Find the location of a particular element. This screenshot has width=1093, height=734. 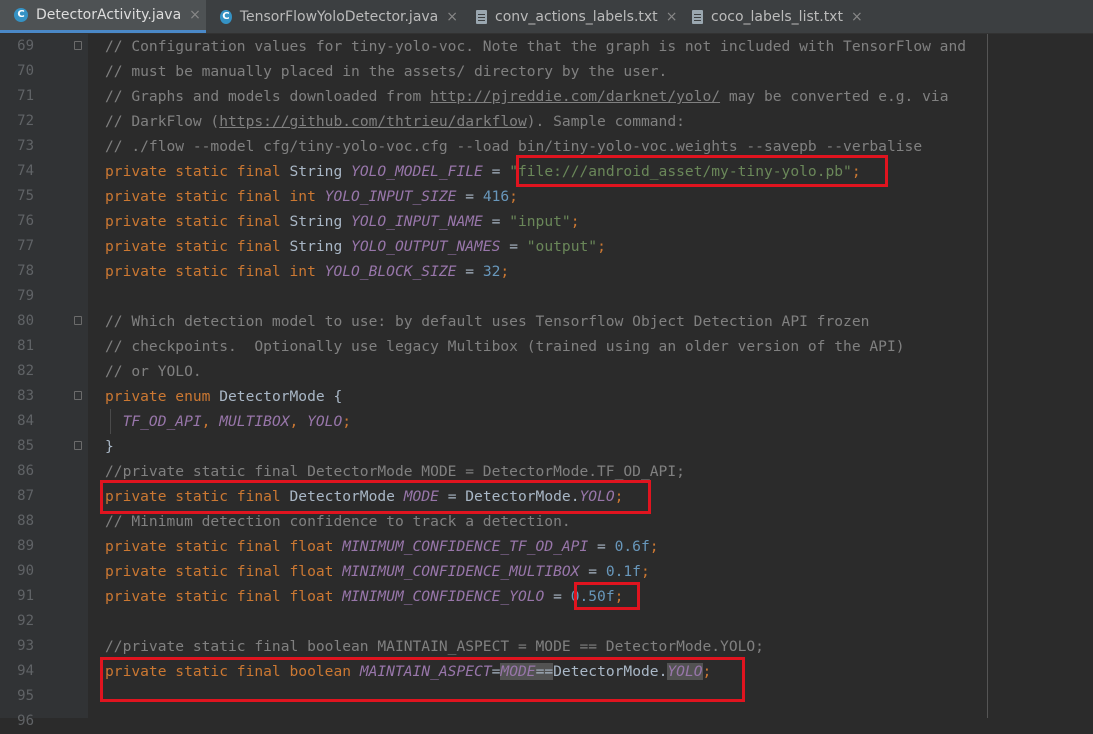

line-number: 85 is located at coordinates (25, 446).